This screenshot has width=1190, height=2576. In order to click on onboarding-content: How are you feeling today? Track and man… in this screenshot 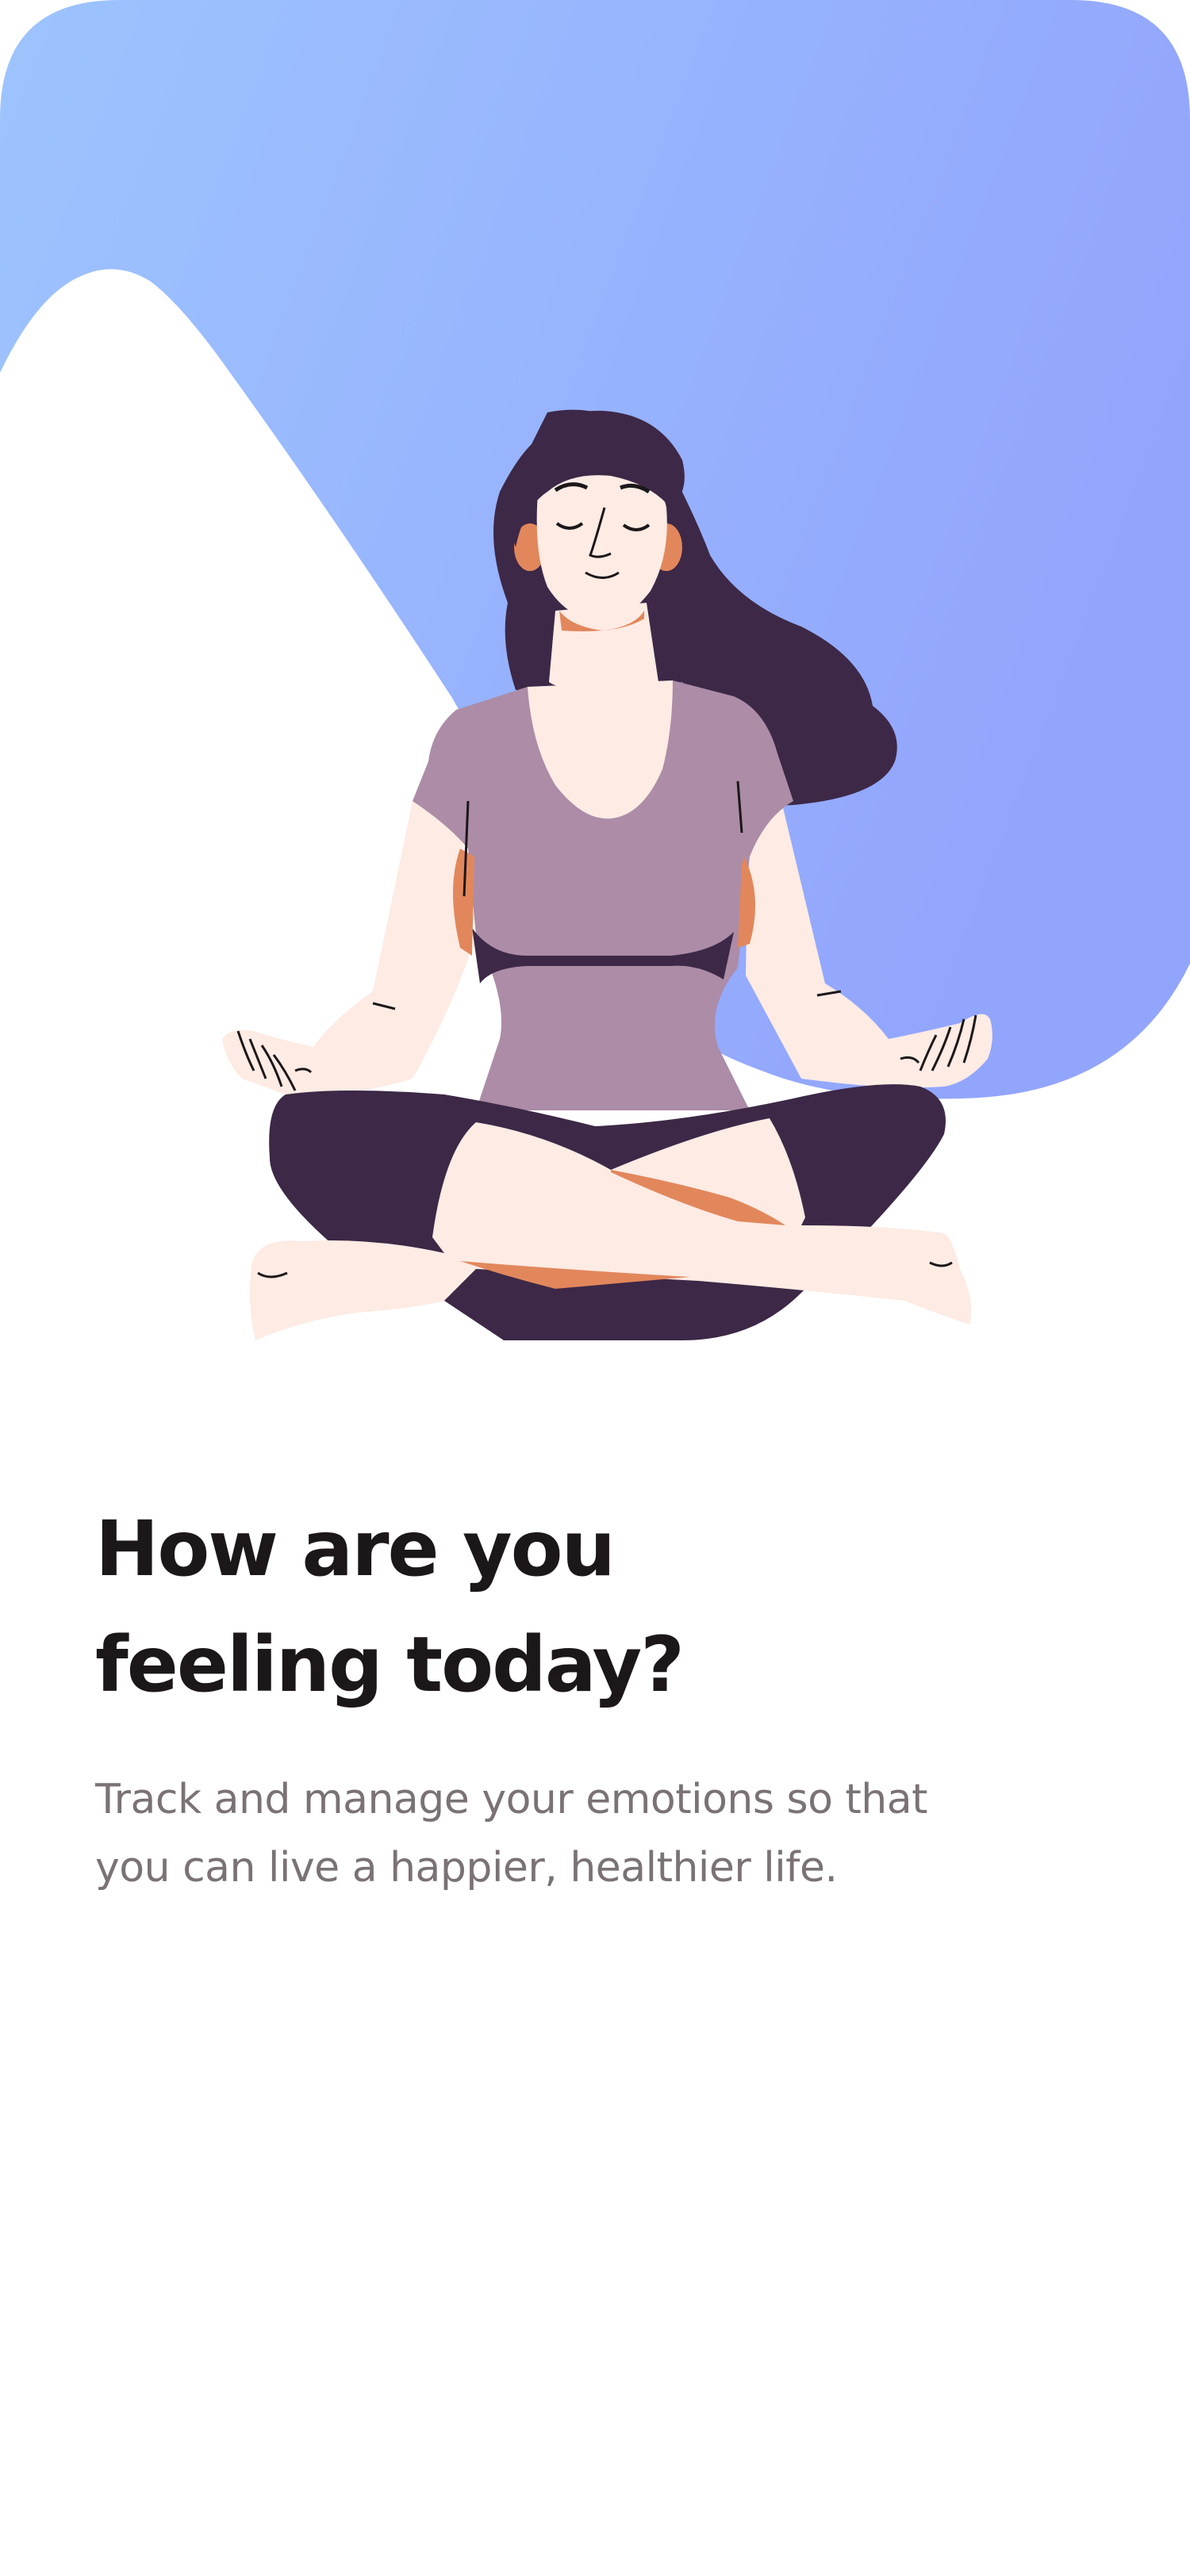, I will do `click(595, 1697)`.